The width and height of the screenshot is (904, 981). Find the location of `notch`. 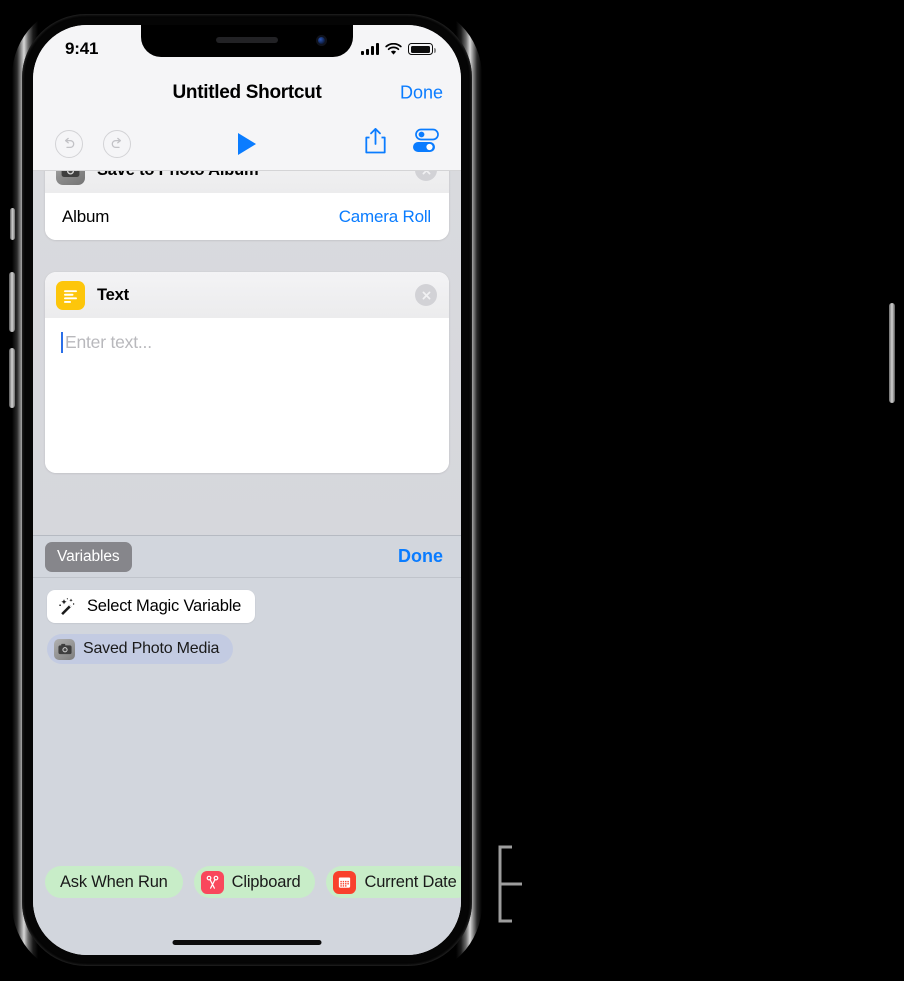

notch is located at coordinates (247, 41).